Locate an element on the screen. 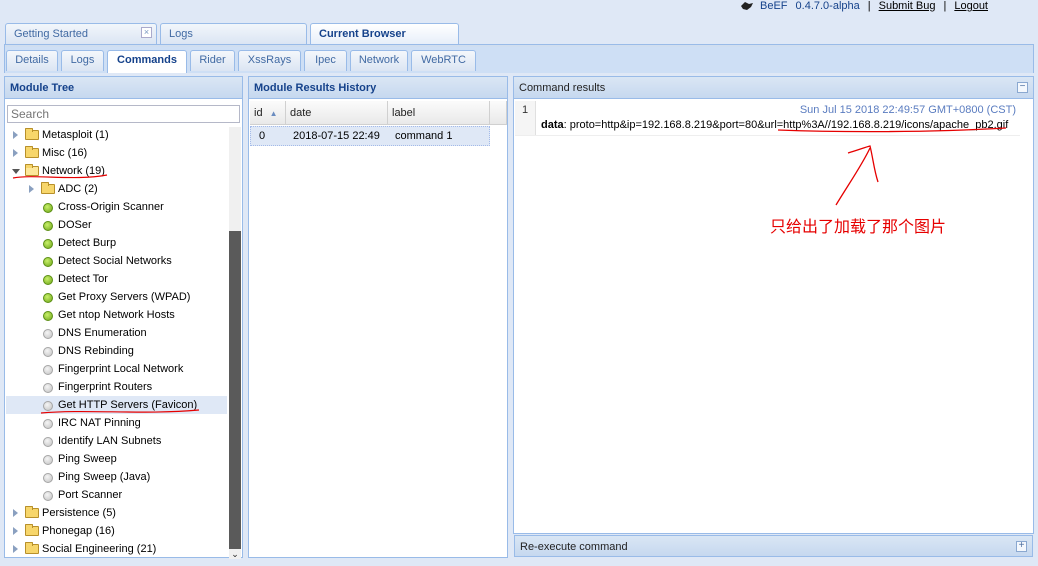  annotation-underlines is located at coordinates (106, 294).